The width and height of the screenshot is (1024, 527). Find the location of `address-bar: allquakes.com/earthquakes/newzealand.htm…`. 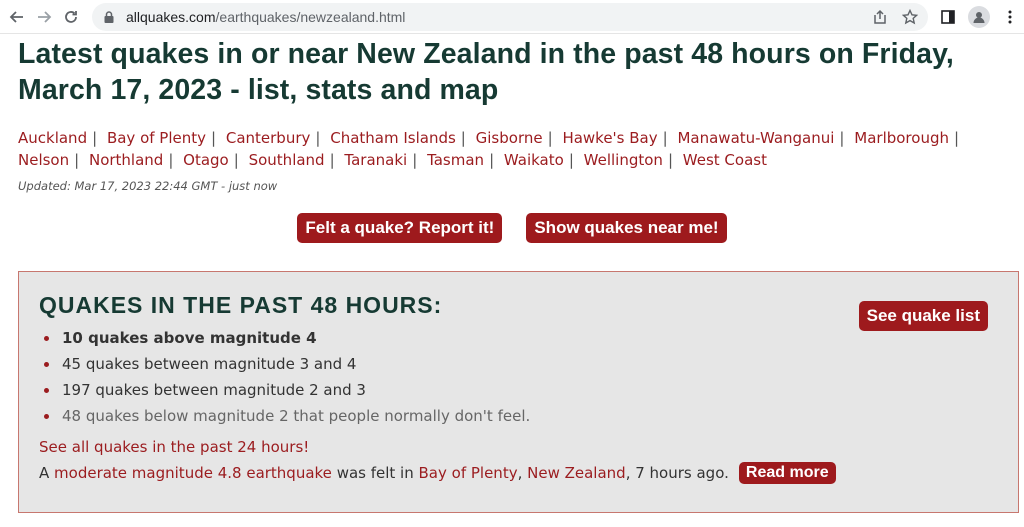

address-bar: allquakes.com/earthquakes/newzealand.htm… is located at coordinates (510, 16).